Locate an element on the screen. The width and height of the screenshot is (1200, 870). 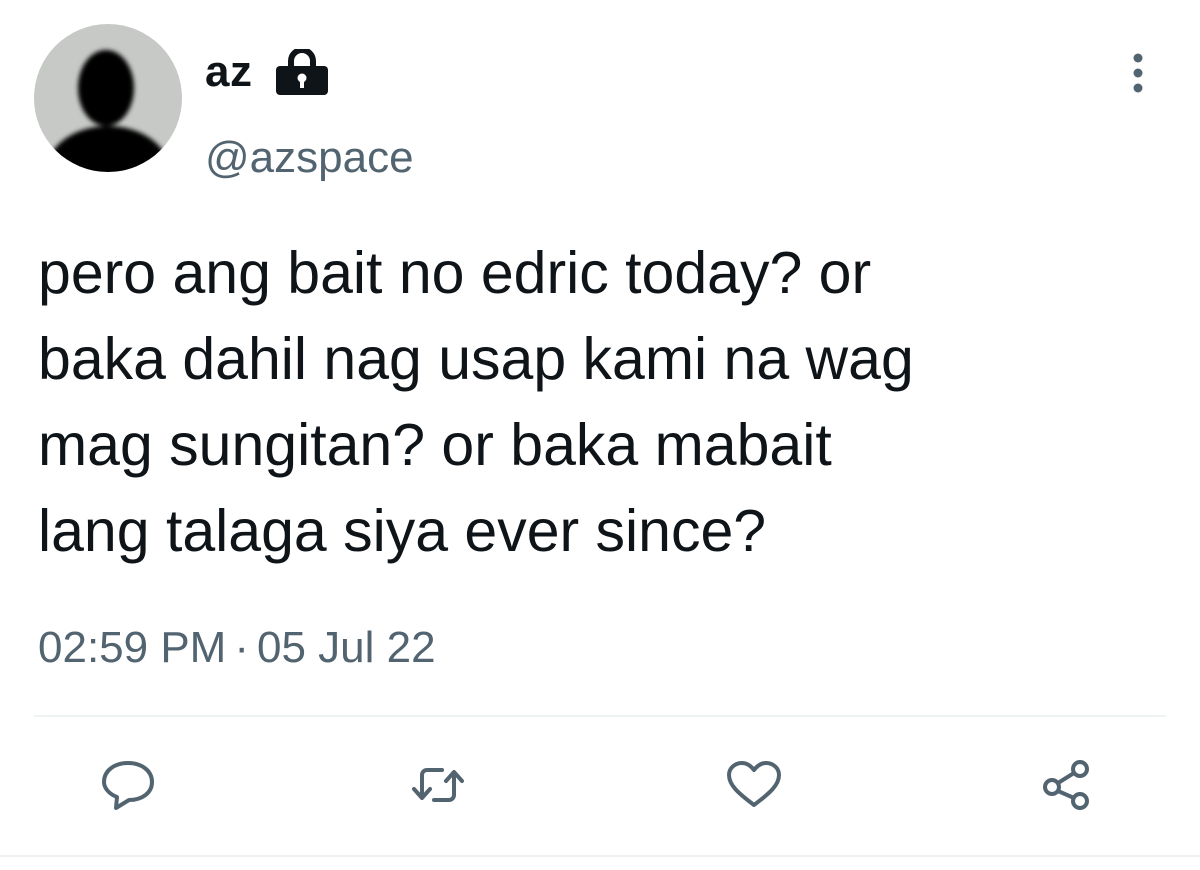
heart-icon is located at coordinates (754, 784).